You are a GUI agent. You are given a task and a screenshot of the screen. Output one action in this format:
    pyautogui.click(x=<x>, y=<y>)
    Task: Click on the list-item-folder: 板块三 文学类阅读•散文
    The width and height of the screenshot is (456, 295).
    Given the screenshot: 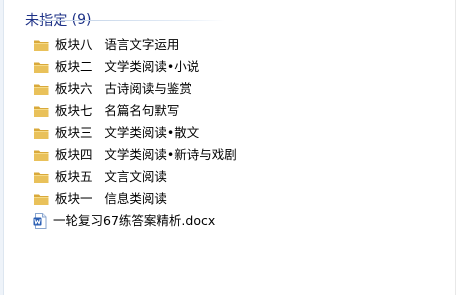 What is the action you would take?
    pyautogui.click(x=116, y=133)
    